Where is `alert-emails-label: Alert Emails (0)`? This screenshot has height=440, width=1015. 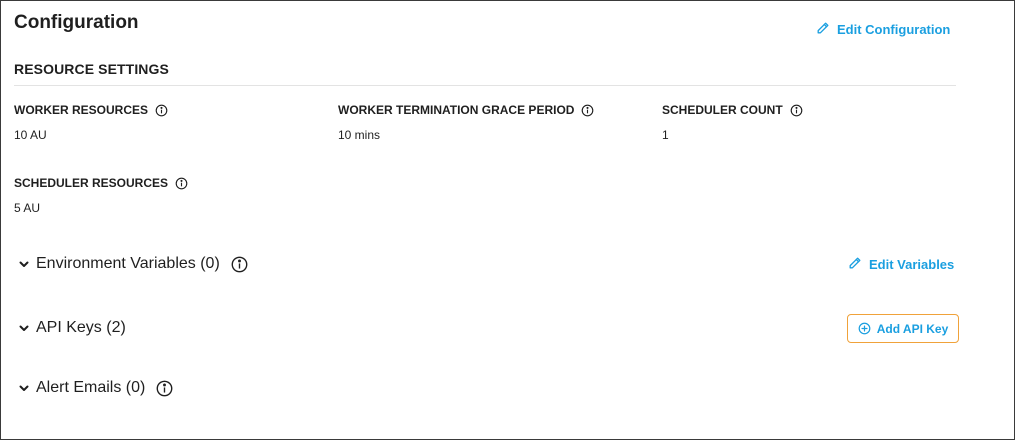
alert-emails-label: Alert Emails (0) is located at coordinates (91, 387).